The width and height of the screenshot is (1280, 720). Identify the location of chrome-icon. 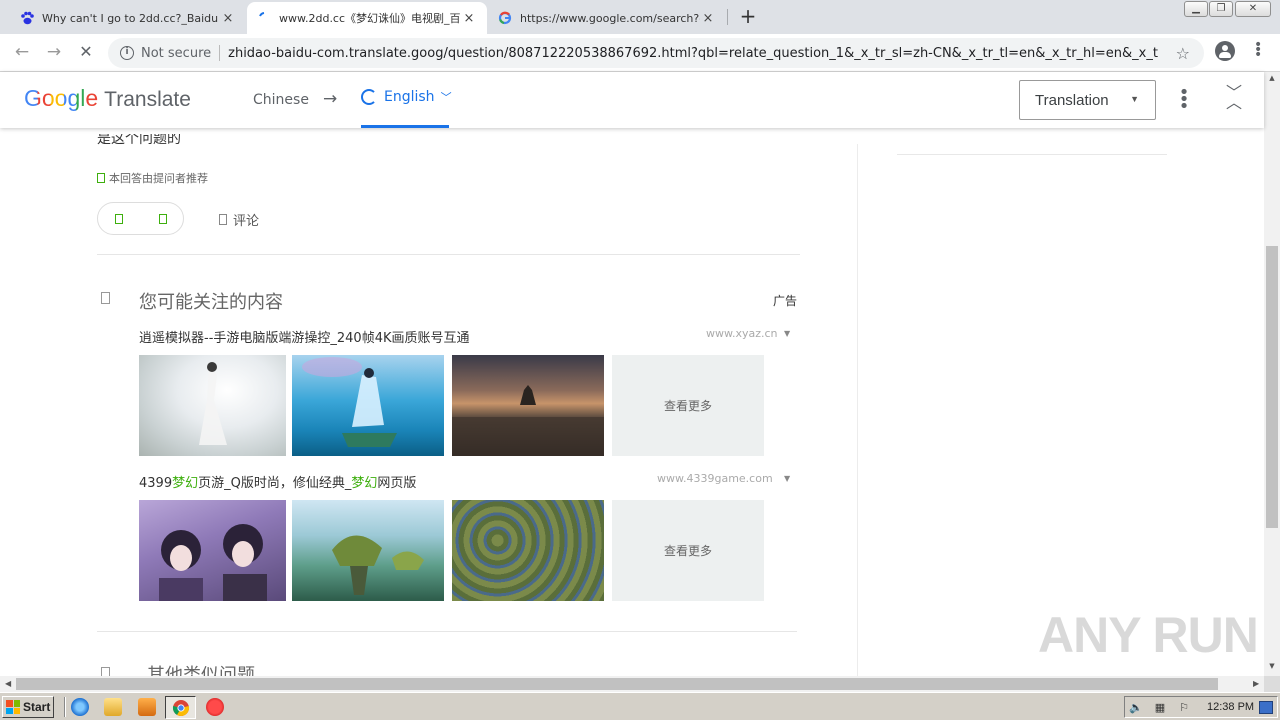
(181, 708).